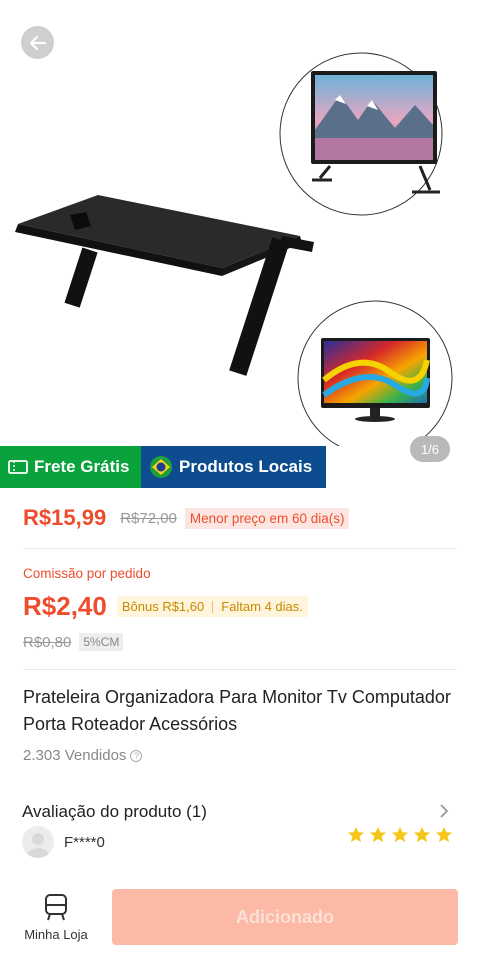 The image size is (480, 960). What do you see at coordinates (82, 466) in the screenshot?
I see `free-shipping-label: Frete Grátis` at bounding box center [82, 466].